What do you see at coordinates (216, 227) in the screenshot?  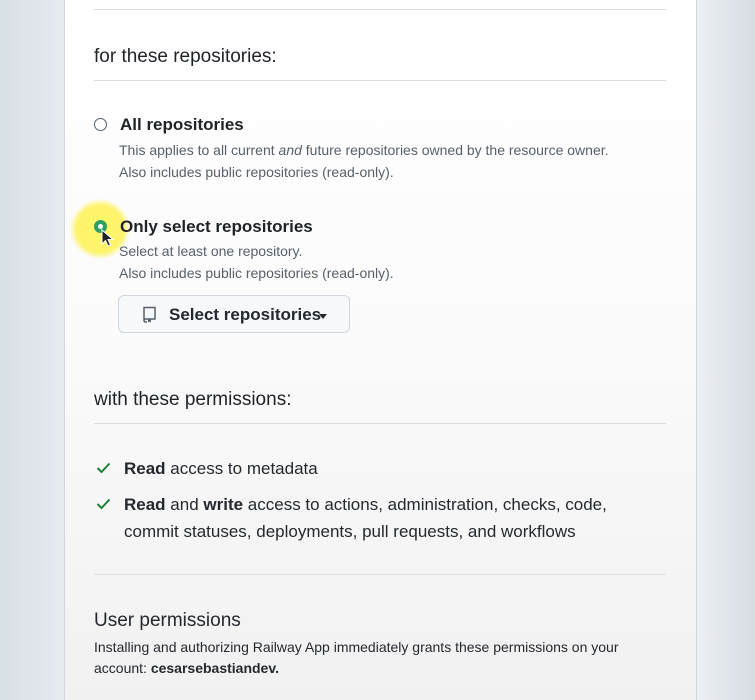 I see `only-select-repositories-label: Only select repositories` at bounding box center [216, 227].